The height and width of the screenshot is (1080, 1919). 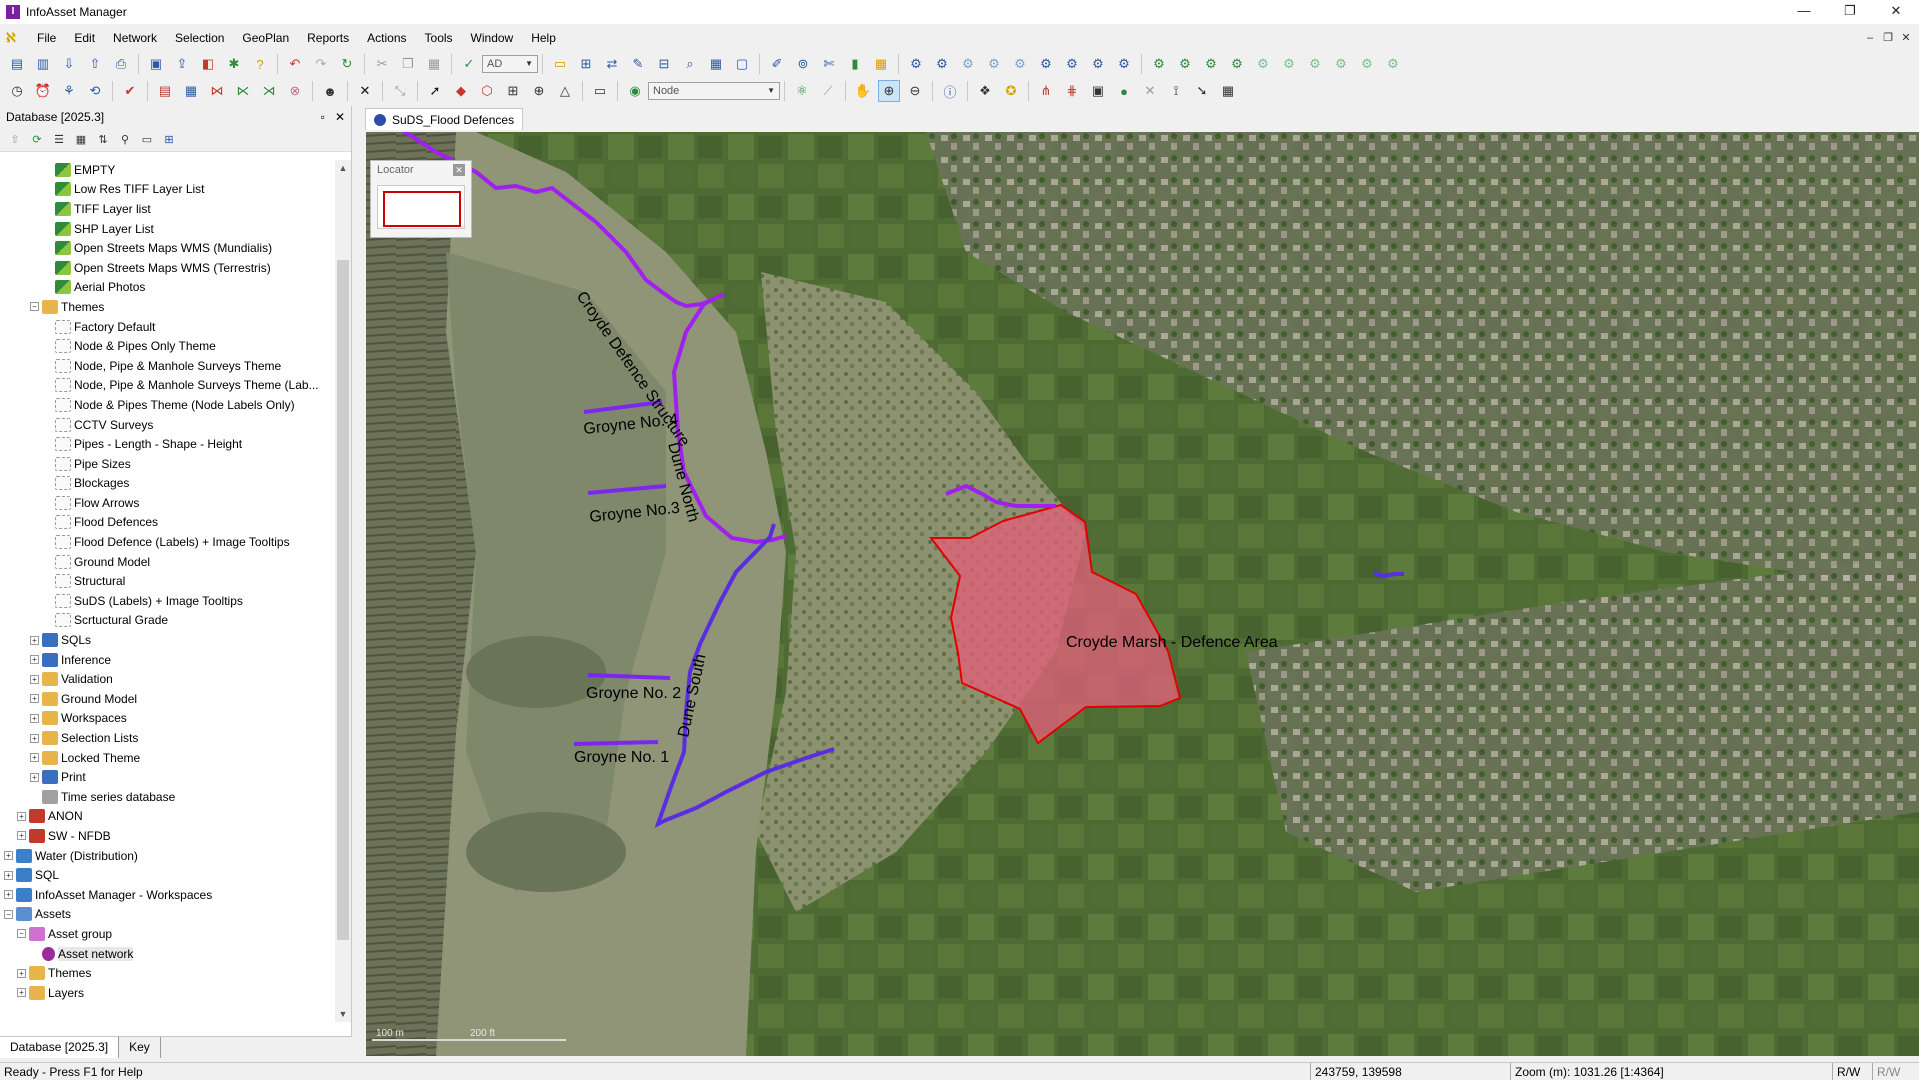 I want to click on label-icon: ✪, so click(x=1011, y=91).